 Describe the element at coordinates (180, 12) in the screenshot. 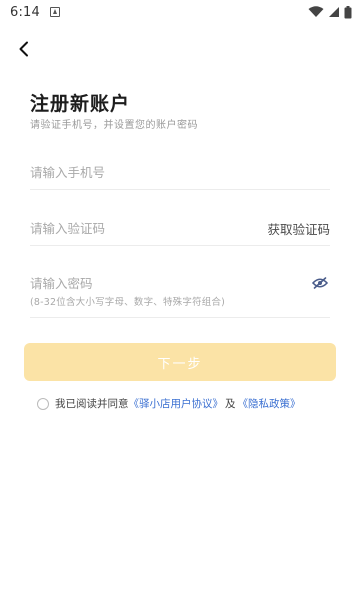

I see `status-bar: 6:14` at that location.